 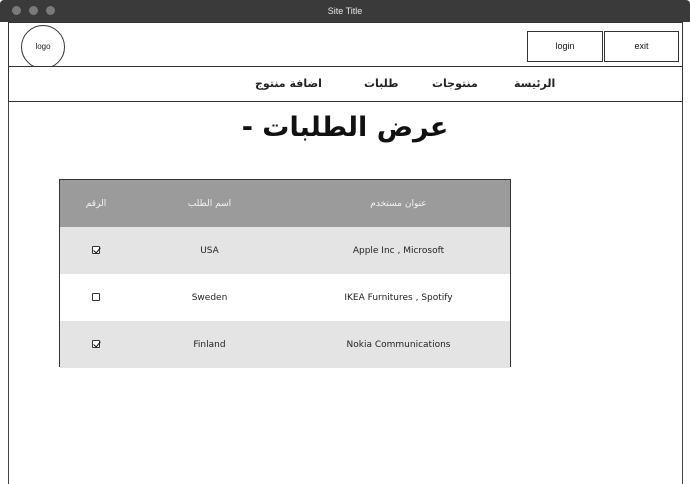 What do you see at coordinates (381, 84) in the screenshot?
I see `nav-item-orders: طلبات` at bounding box center [381, 84].